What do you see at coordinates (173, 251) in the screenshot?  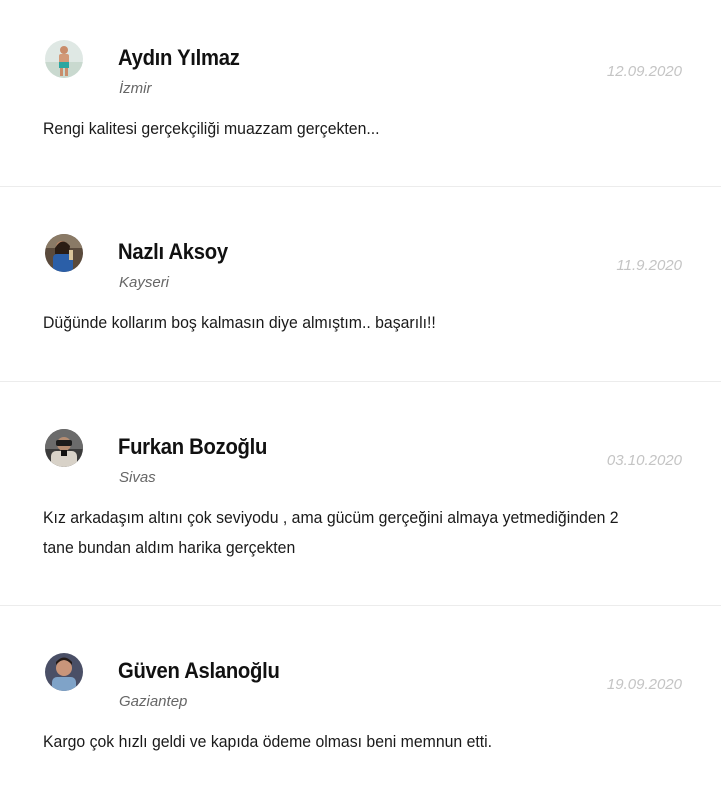 I see `reviewer-name: Nazlı Aksoy` at bounding box center [173, 251].